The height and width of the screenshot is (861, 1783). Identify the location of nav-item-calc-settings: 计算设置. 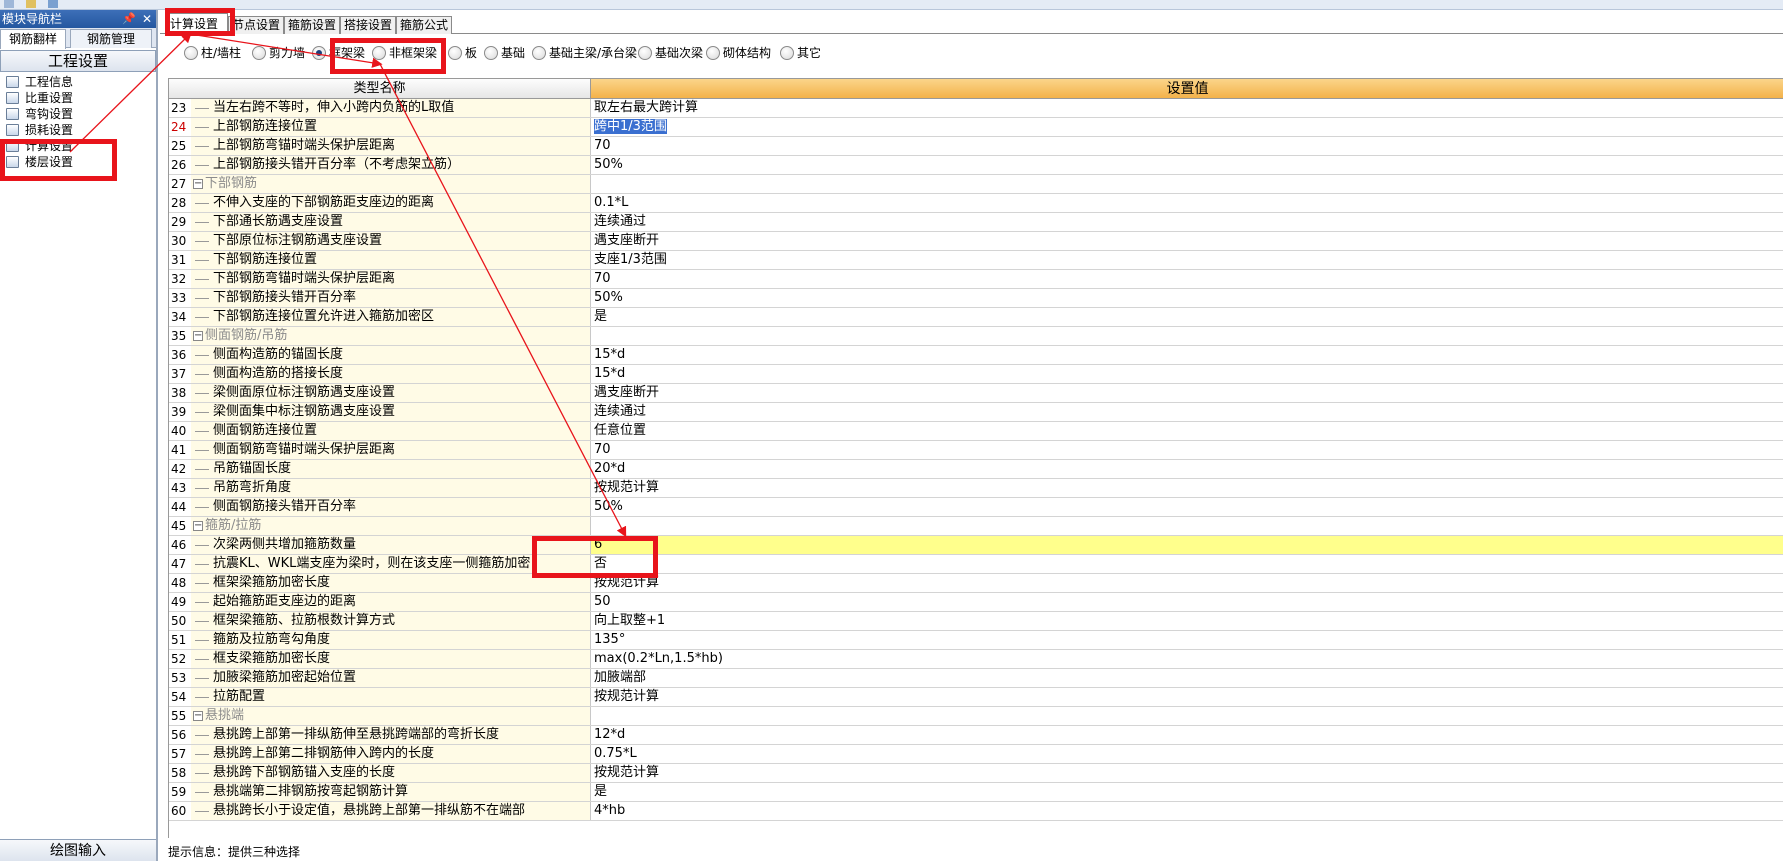
(78, 146).